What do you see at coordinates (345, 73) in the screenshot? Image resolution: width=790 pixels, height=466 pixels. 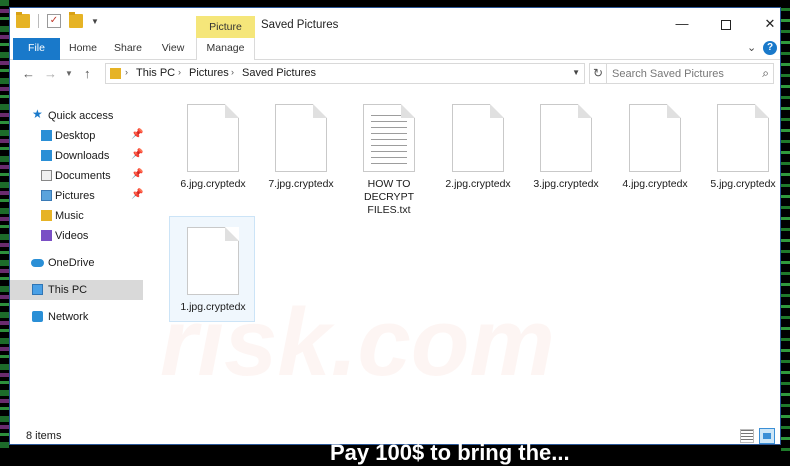 I see `address-bar: › This PC › Pictures › Saved Pictures ▼` at bounding box center [345, 73].